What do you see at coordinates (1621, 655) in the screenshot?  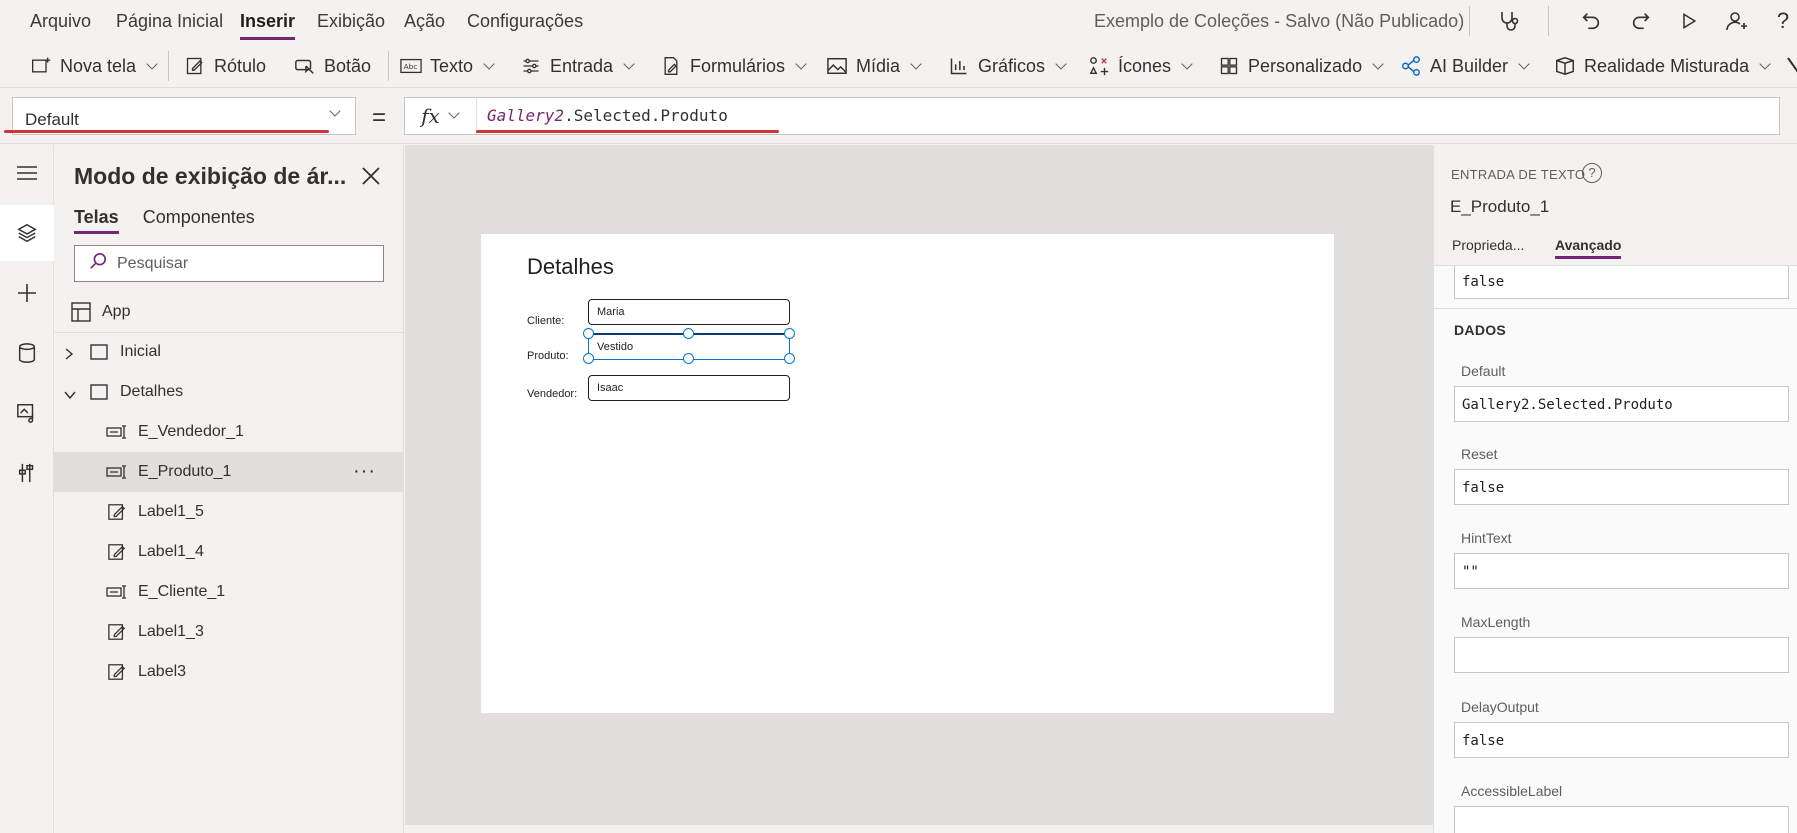 I see `prop-field-maxlength` at bounding box center [1621, 655].